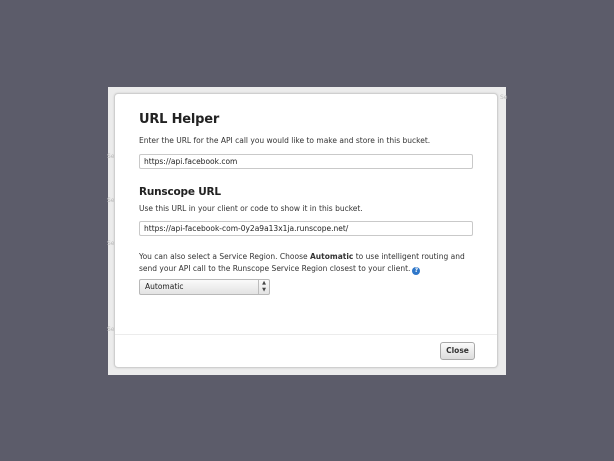 The height and width of the screenshot is (461, 614). I want to click on updown-arrows-icon: ▲ ▼, so click(263, 287).